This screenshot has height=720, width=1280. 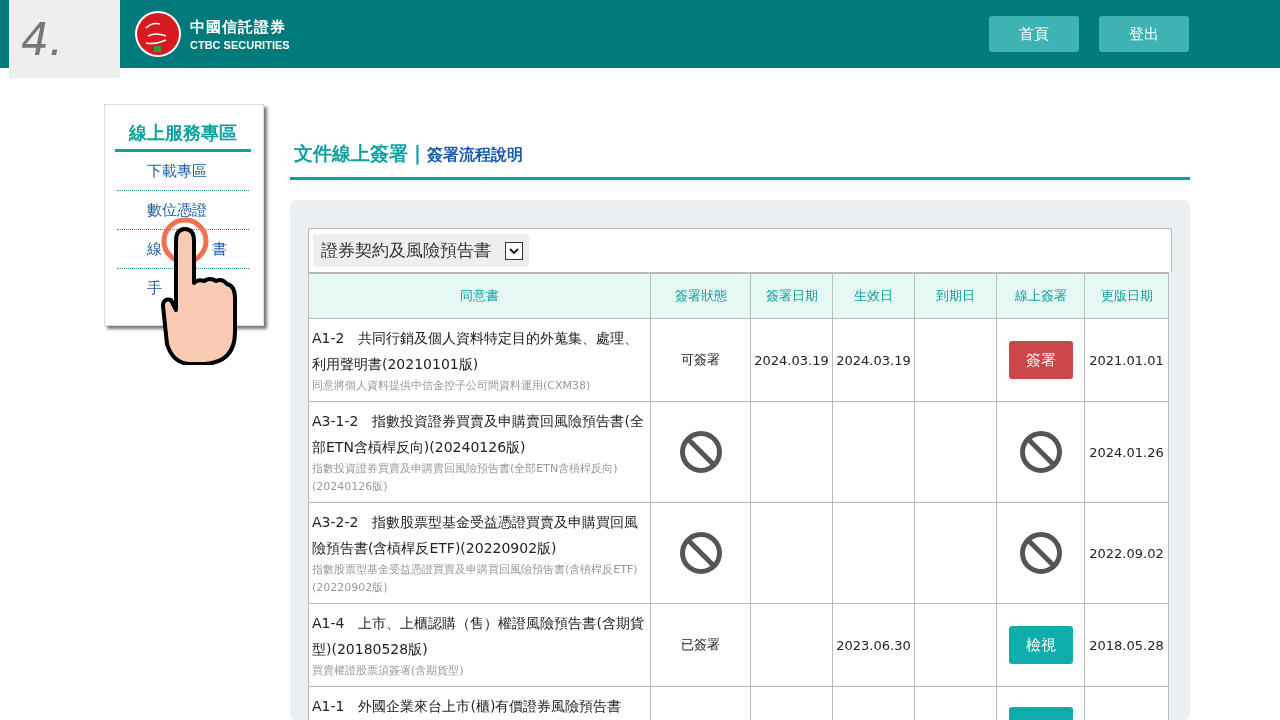 I want to click on sidebar-item: 手, so click(x=154, y=288).